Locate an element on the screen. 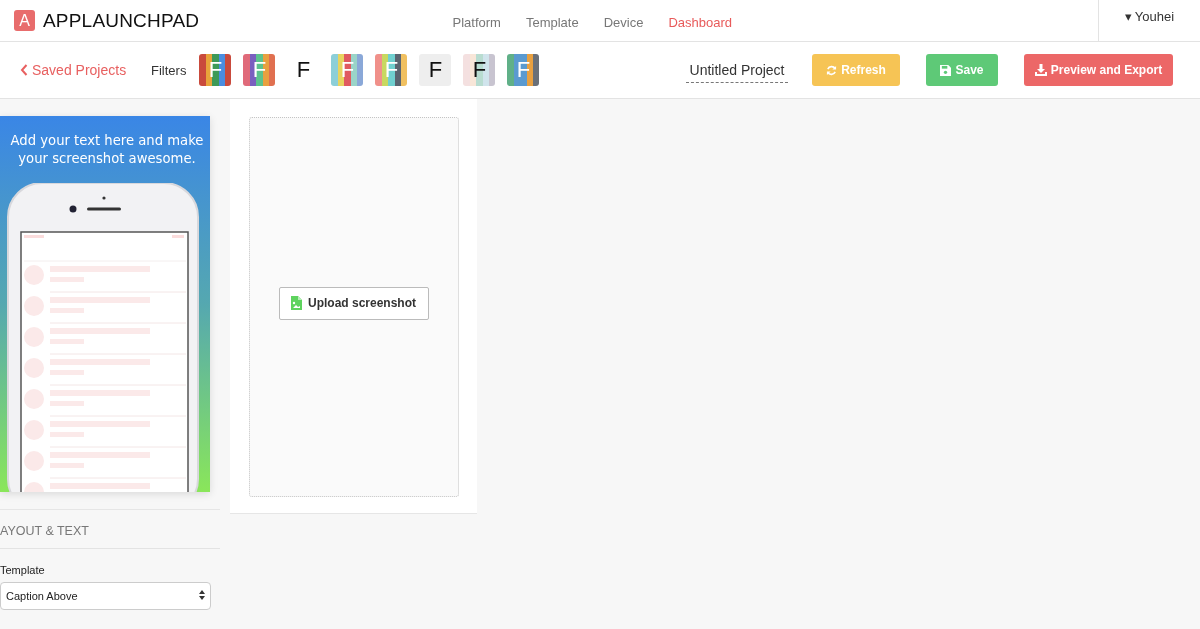 The height and width of the screenshot is (629, 1200). logo: A is located at coordinates (24, 20).